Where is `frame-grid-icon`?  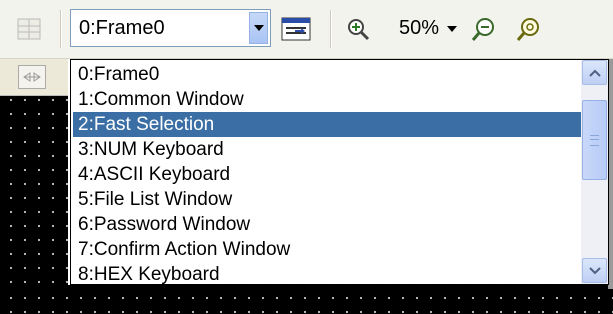 frame-grid-icon is located at coordinates (29, 29).